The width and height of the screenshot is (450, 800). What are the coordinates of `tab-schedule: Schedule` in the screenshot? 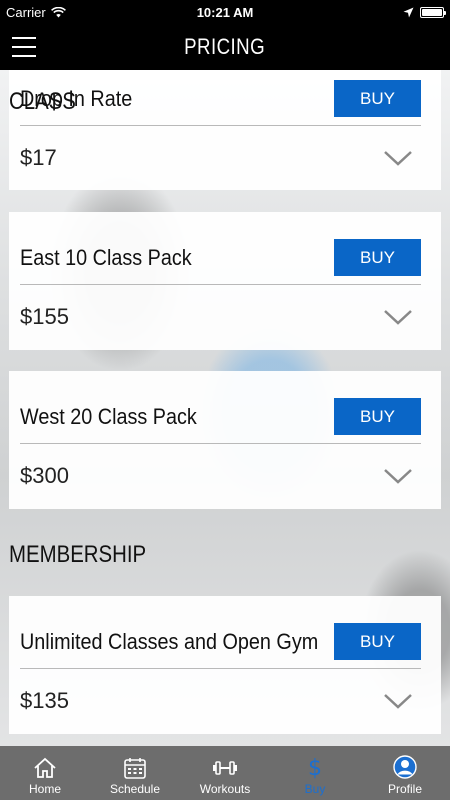 It's located at (135, 773).